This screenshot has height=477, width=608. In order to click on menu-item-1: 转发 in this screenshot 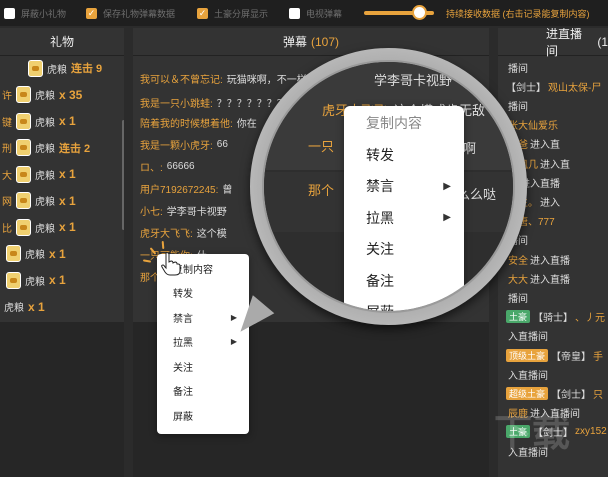, I will do `click(208, 293)`.